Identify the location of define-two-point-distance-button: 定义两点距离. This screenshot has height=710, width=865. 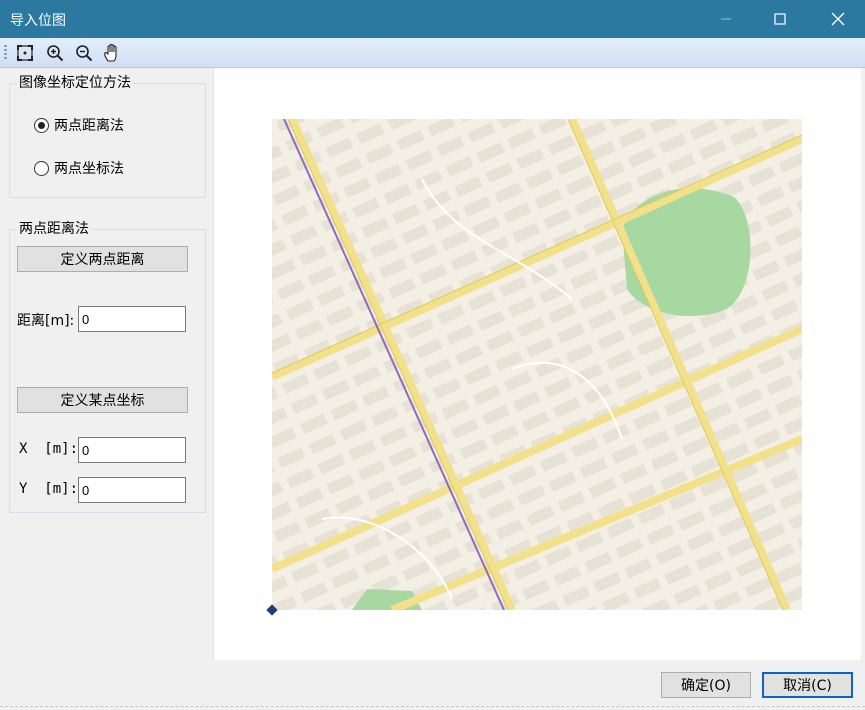
(102, 259).